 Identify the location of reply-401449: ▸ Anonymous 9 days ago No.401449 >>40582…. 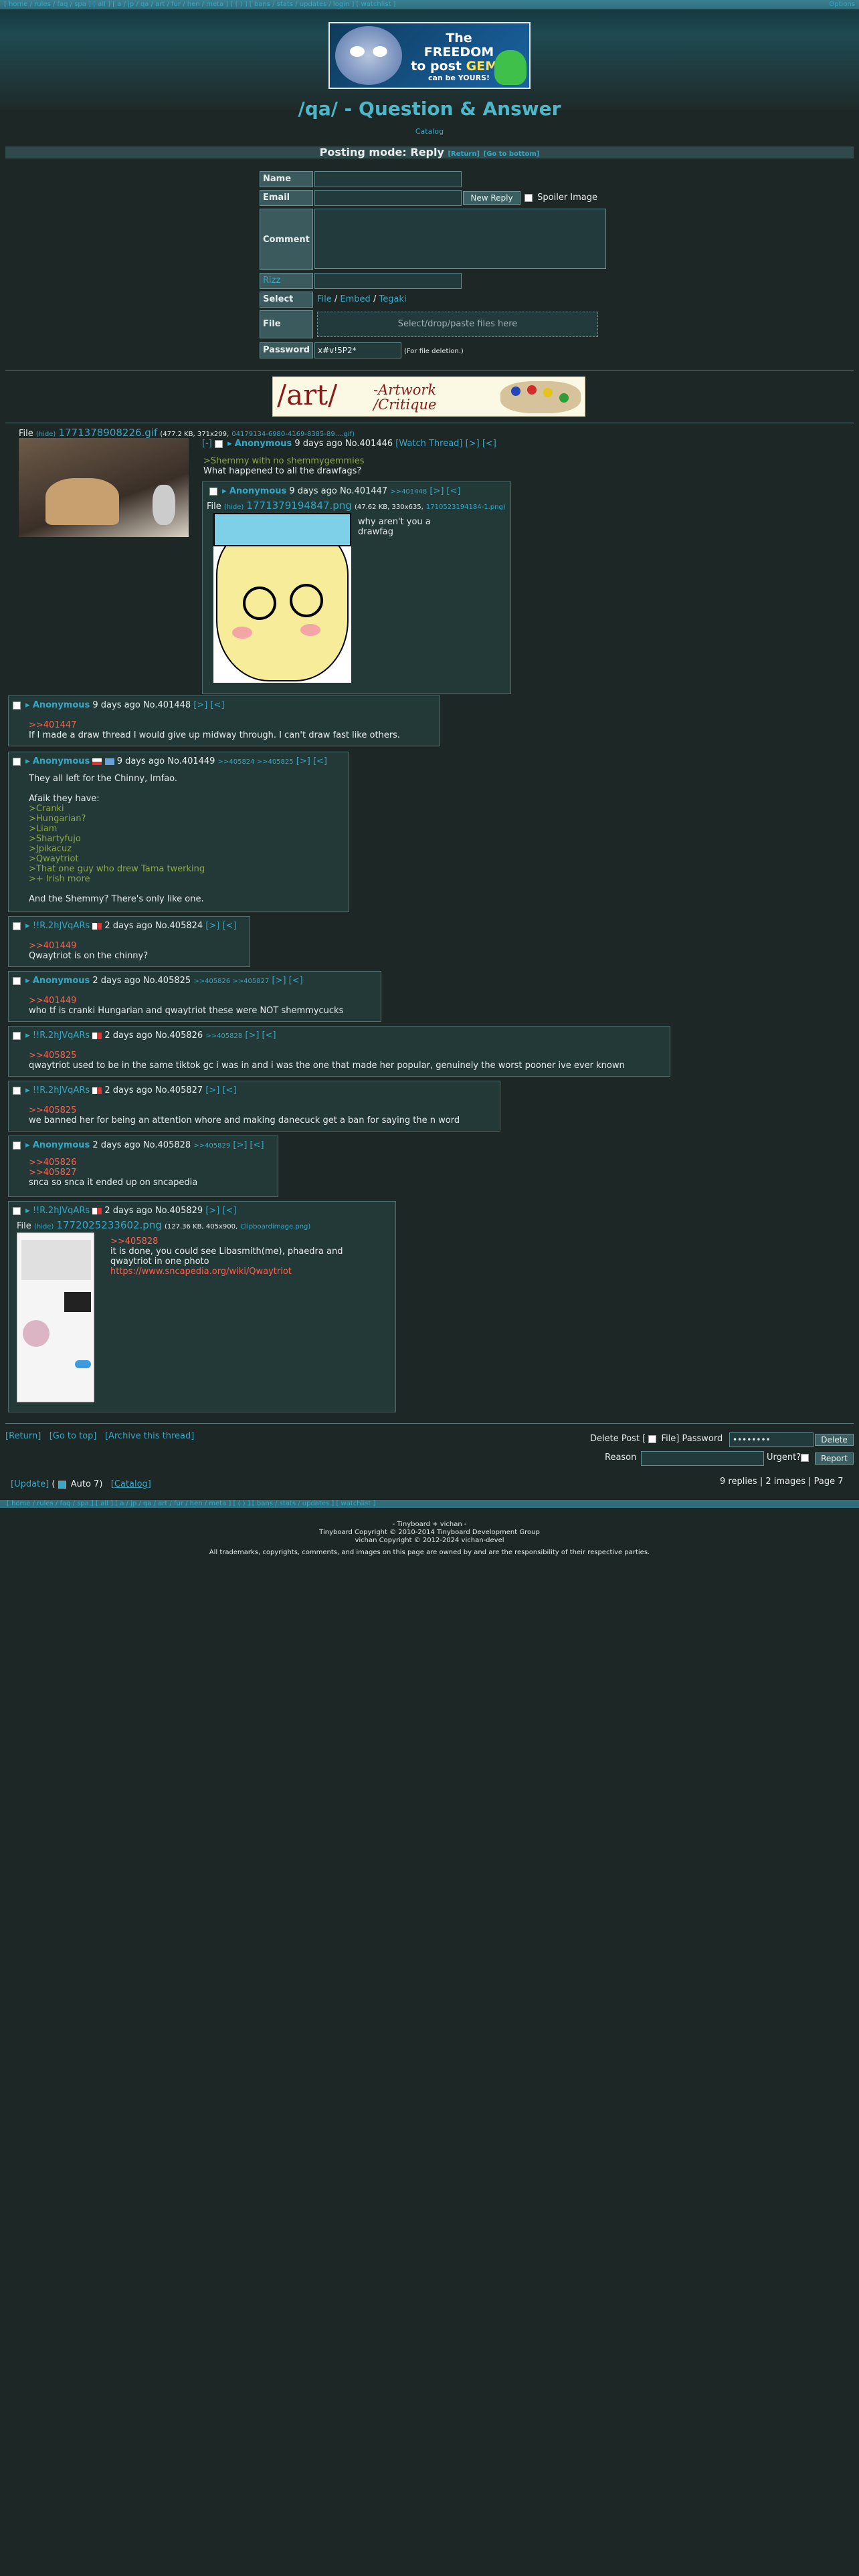
(179, 832).